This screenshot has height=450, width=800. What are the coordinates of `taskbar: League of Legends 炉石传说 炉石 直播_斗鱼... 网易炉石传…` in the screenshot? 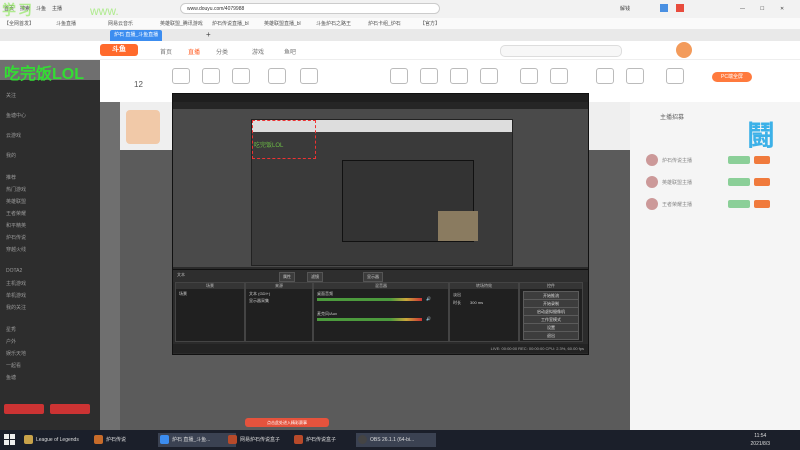 It's located at (400, 440).